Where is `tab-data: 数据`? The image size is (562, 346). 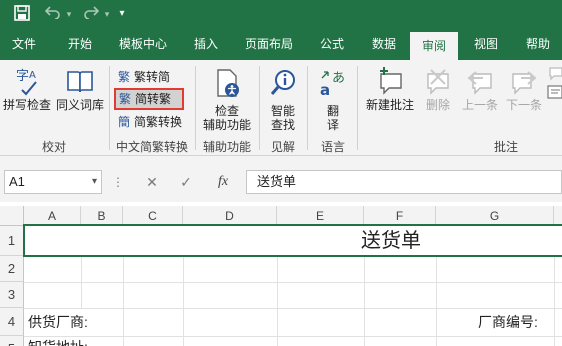 tab-data: 数据 is located at coordinates (384, 44).